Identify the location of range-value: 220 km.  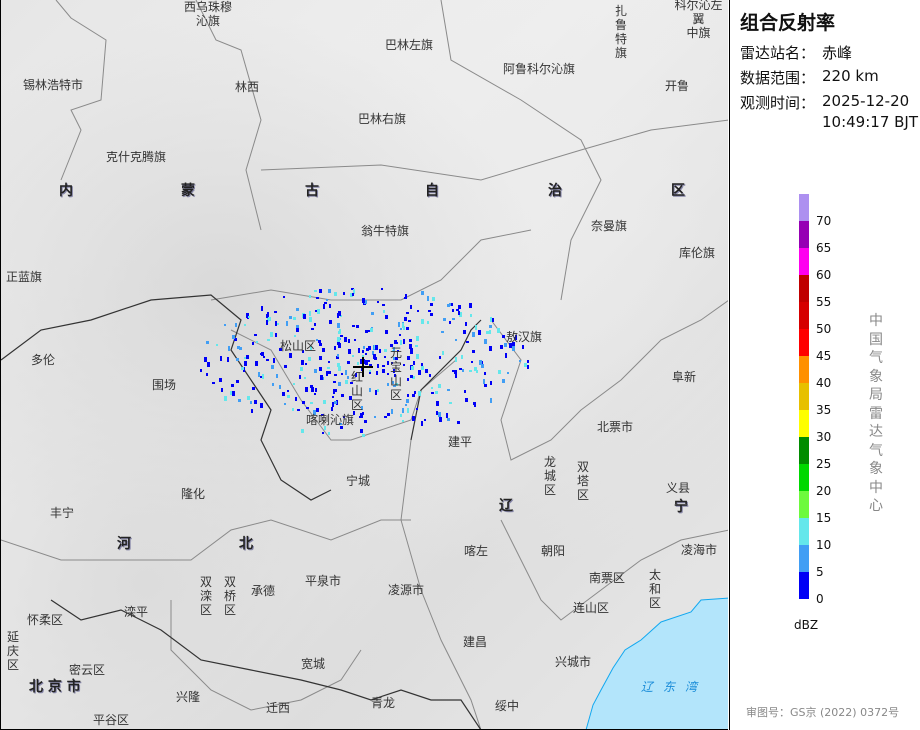
(850, 76).